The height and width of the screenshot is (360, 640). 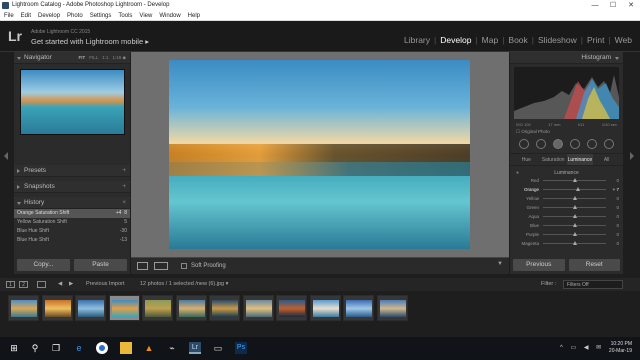 What do you see at coordinates (566, 225) in the screenshot?
I see `slider-blue: Blue 0` at bounding box center [566, 225].